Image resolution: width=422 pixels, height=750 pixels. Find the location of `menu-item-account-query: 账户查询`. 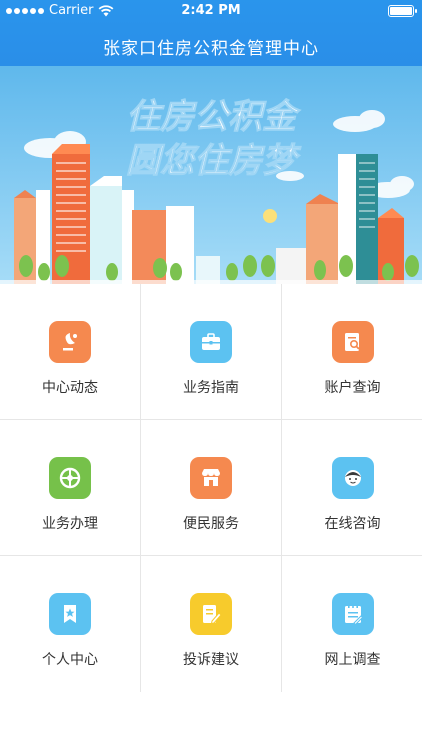

menu-item-account-query: 账户查询 is located at coordinates (352, 352).